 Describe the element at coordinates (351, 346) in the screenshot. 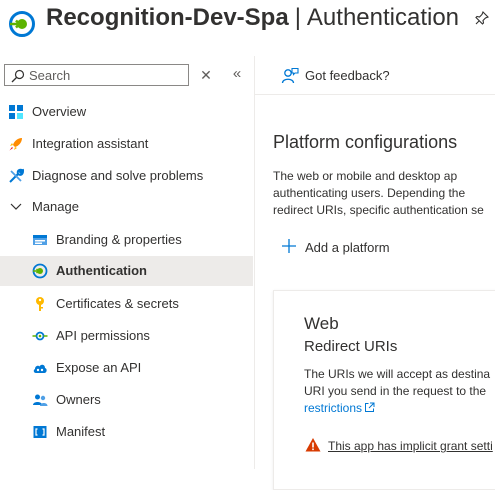

I see `card-subtitle: Redirect URIs` at that location.